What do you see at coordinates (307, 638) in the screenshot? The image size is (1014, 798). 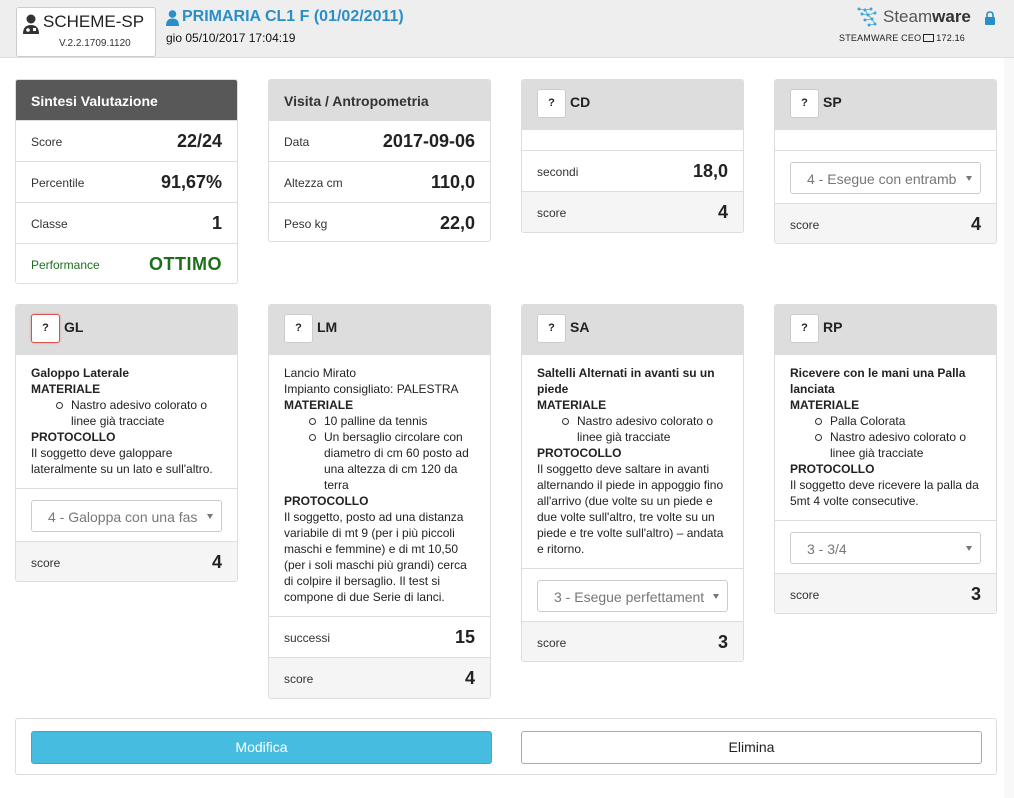 I see `lm-metric-label: successi` at bounding box center [307, 638].